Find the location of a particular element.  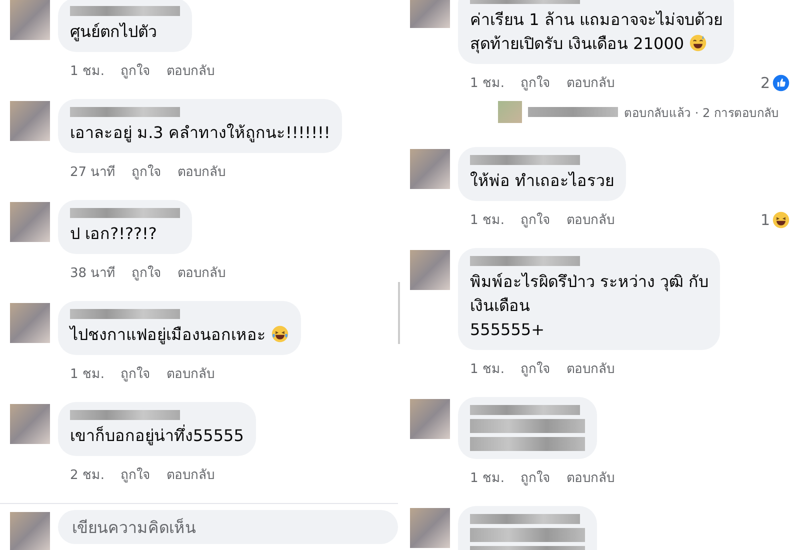

comment-time: 38 นาที is located at coordinates (93, 272).